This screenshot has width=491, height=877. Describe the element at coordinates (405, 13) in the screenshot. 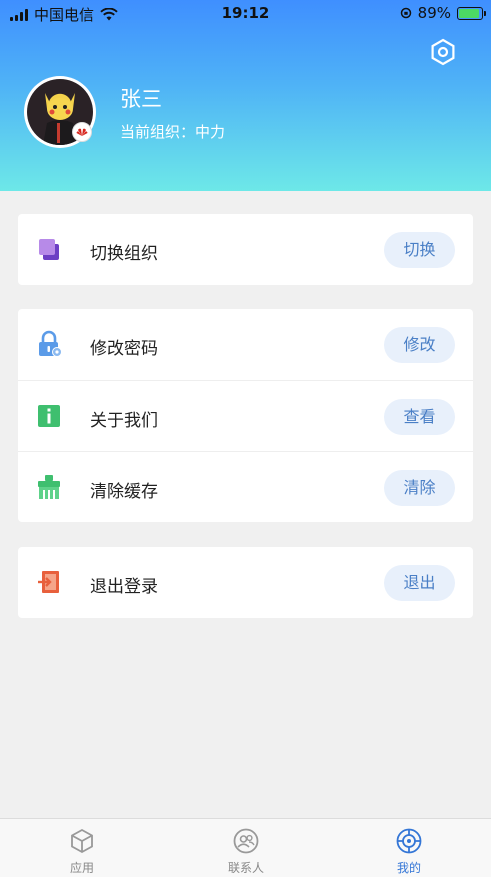

I see `orientation-lock-icon` at that location.